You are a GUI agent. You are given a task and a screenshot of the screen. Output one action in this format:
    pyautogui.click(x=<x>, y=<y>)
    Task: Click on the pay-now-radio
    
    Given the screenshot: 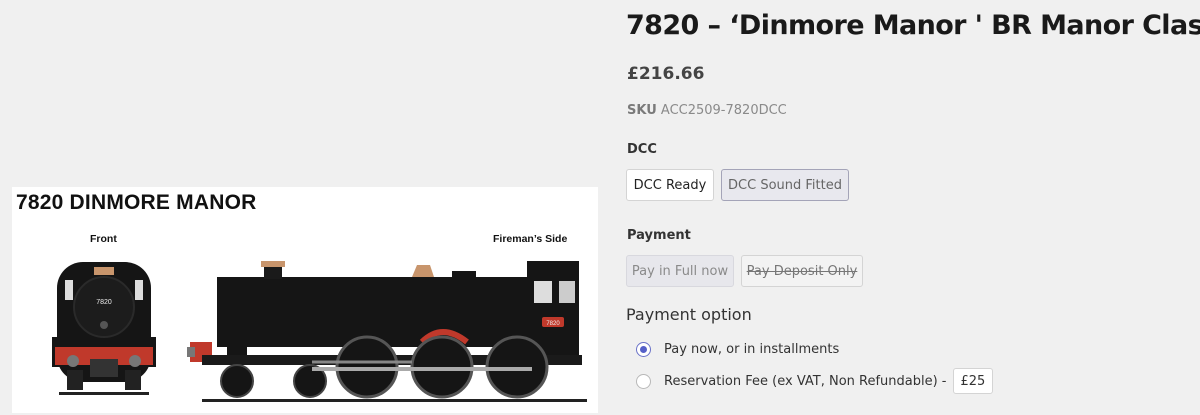 What is the action you would take?
    pyautogui.click(x=643, y=349)
    